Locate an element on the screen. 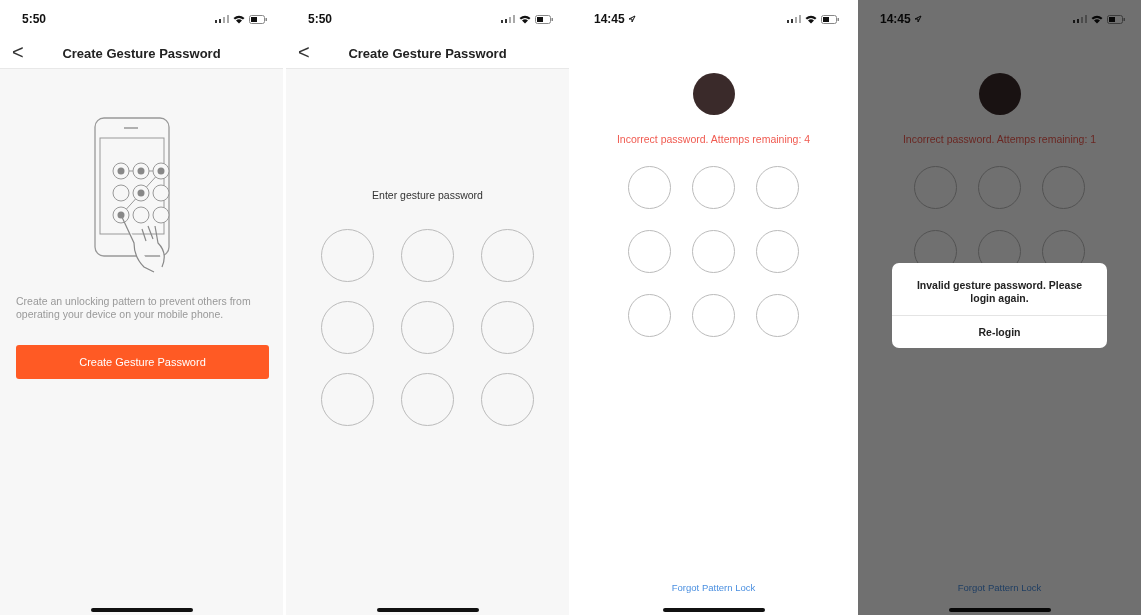 This screenshot has height=615, width=1141. dialog-message: Invalid gesture password. Please login again. is located at coordinates (999, 292).